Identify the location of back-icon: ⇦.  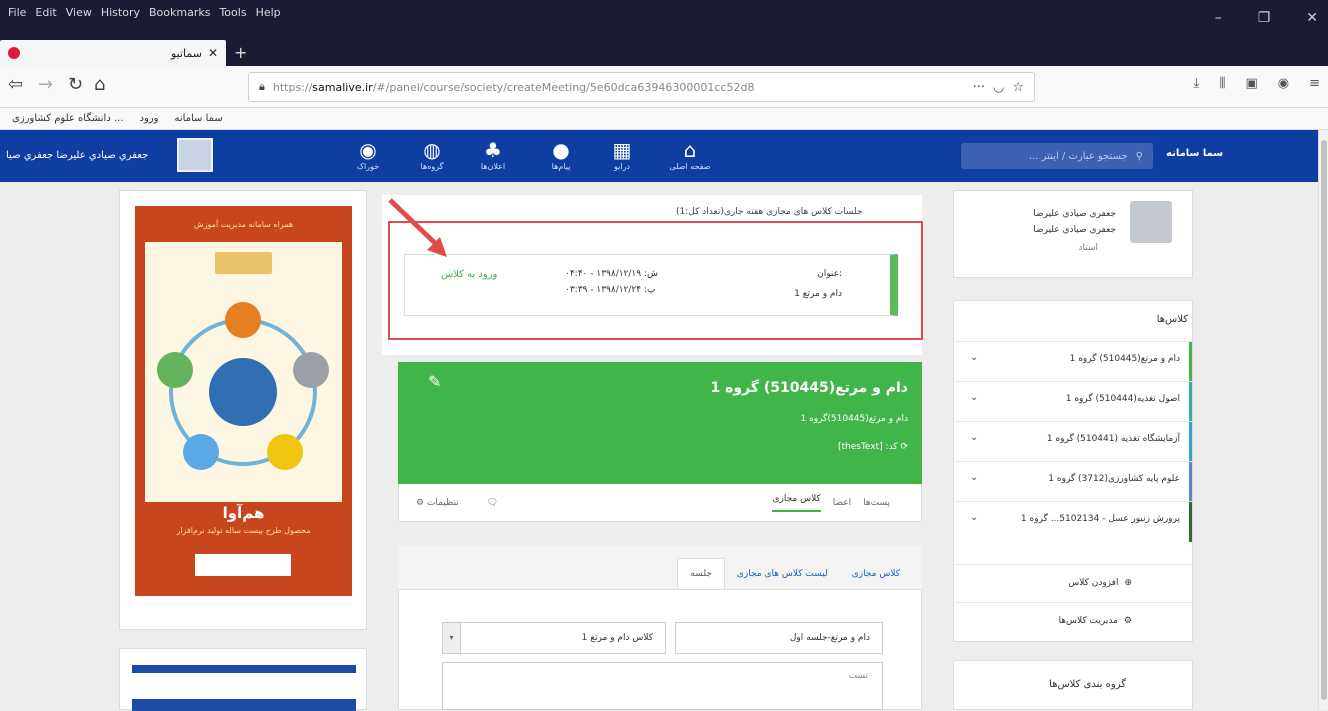
(15, 84).